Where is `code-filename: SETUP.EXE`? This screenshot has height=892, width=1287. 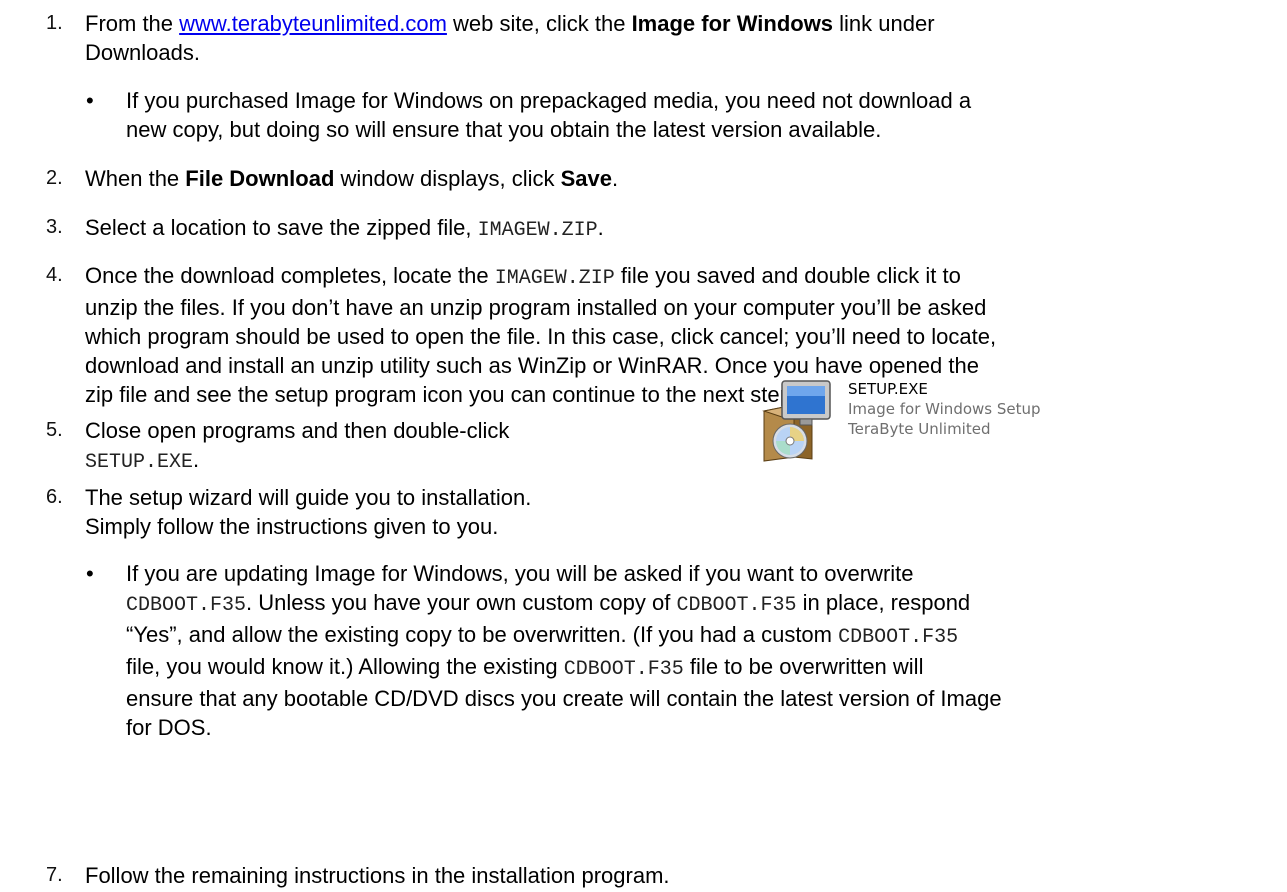
code-filename: SETUP.EXE is located at coordinates (139, 462).